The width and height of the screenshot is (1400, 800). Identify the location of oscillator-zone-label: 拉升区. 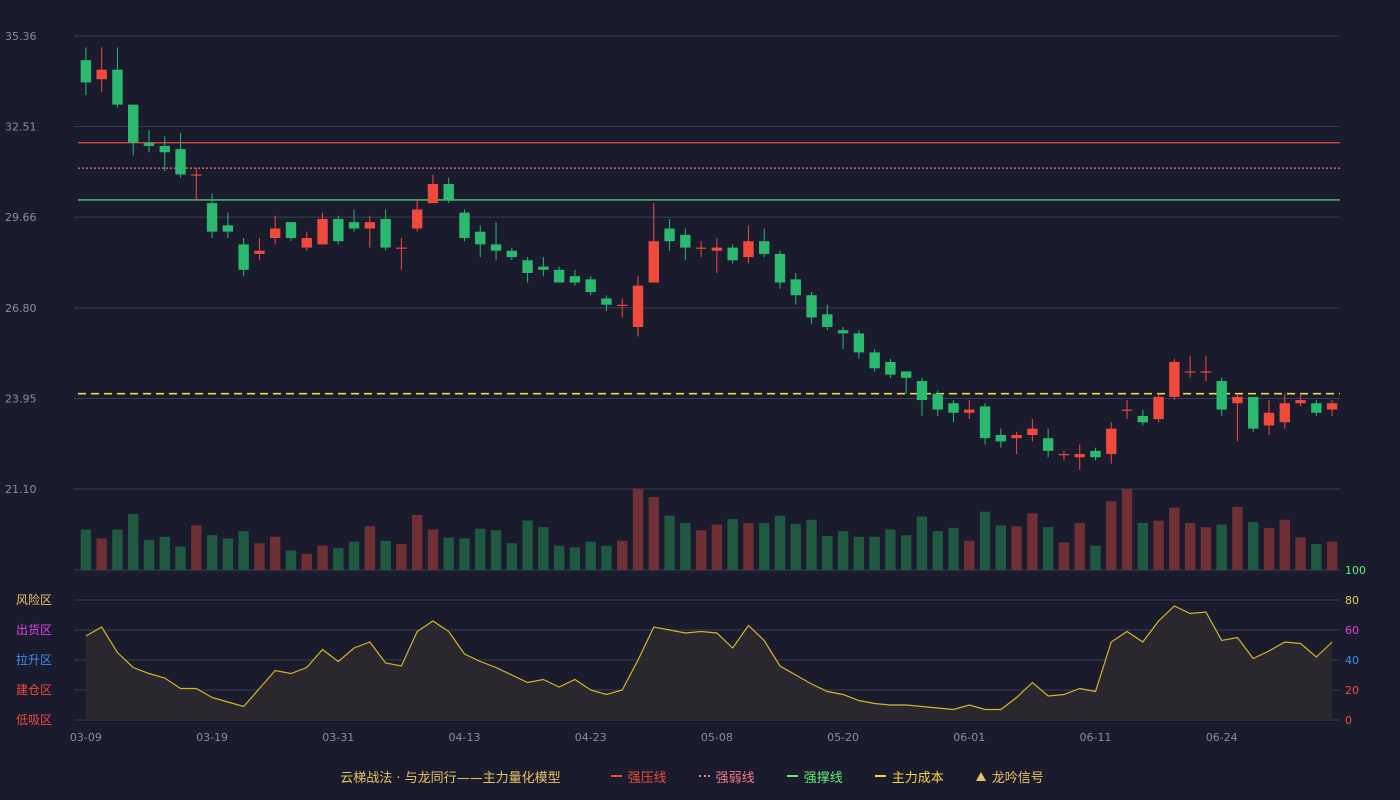
(34, 659).